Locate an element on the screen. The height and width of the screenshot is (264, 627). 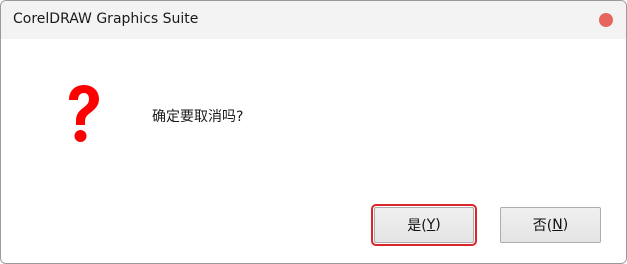
no-button-suffix: ) is located at coordinates (565, 225).